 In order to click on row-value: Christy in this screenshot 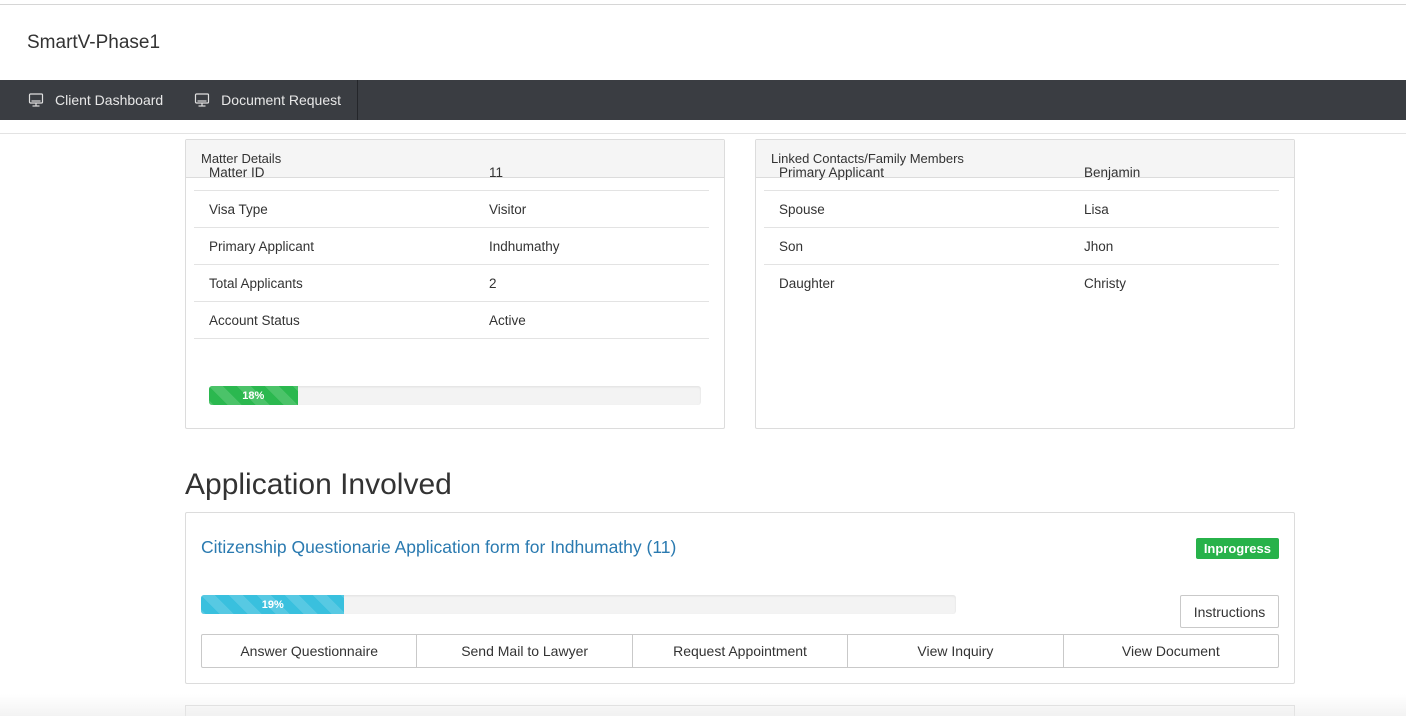, I will do `click(1105, 283)`.